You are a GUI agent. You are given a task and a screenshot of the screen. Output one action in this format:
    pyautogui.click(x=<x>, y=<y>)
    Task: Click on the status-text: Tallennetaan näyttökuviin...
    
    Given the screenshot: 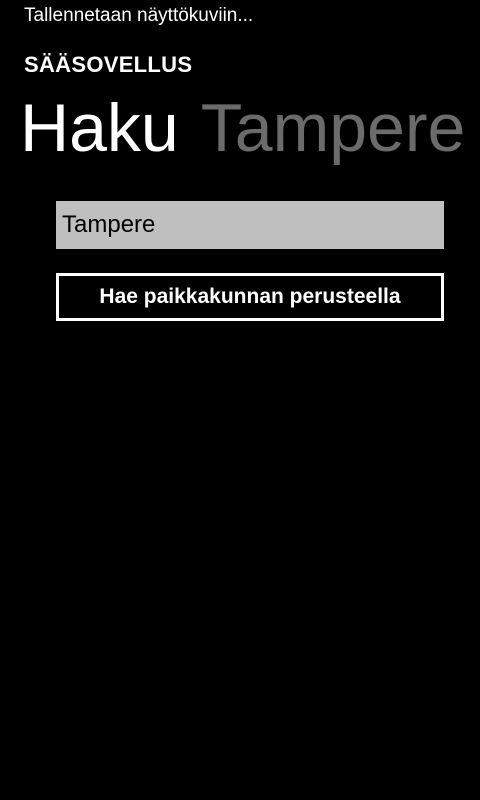 What is the action you would take?
    pyautogui.click(x=139, y=15)
    